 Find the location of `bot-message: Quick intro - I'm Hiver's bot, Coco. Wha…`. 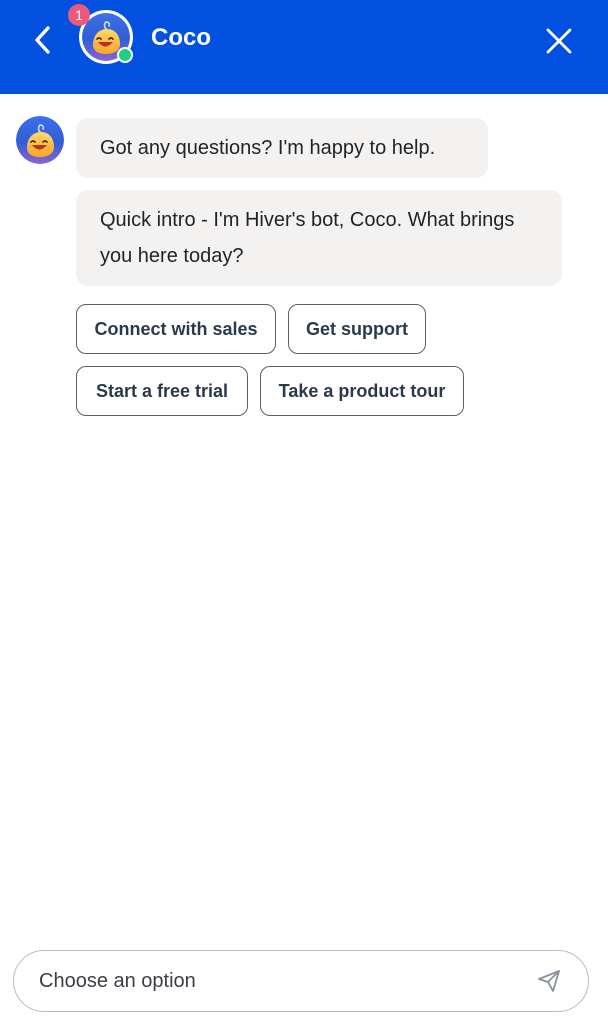

bot-message: Quick intro - I'm Hiver's bot, Coco. Wha… is located at coordinates (319, 238).